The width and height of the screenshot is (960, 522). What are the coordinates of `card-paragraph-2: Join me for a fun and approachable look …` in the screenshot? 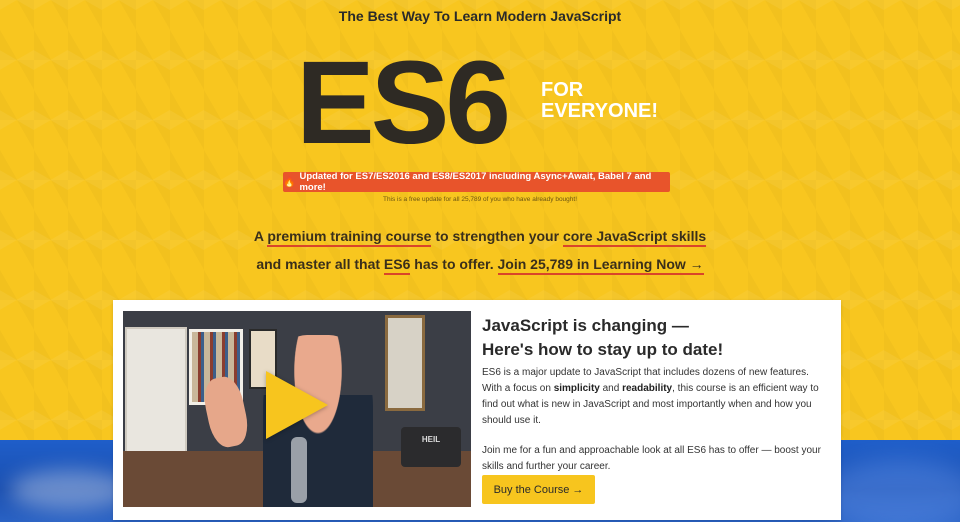 It's located at (651, 458).